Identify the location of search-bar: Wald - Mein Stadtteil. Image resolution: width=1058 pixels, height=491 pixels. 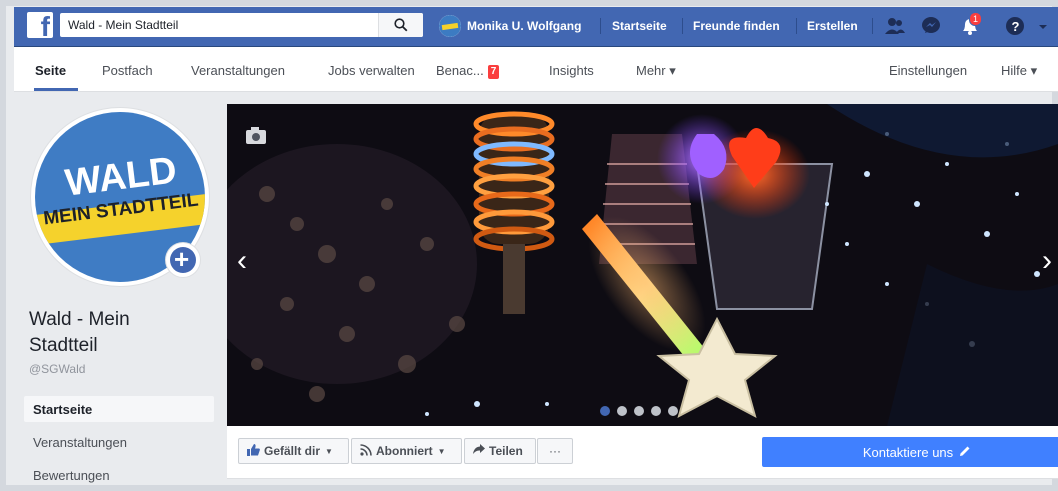
(241, 25).